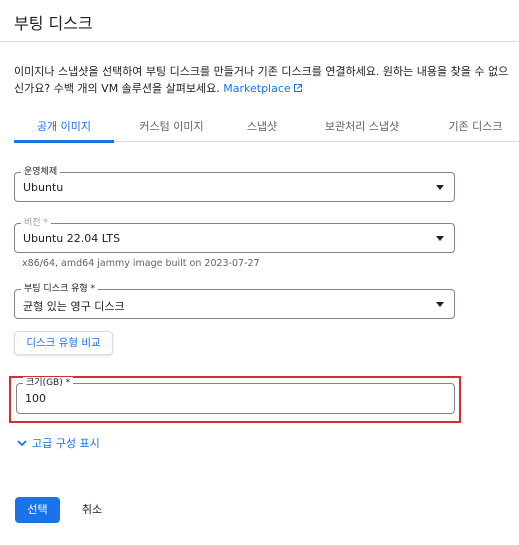  Describe the element at coordinates (72, 238) in the screenshot. I see `version-value: Ubuntu 22.04 LTS` at that location.